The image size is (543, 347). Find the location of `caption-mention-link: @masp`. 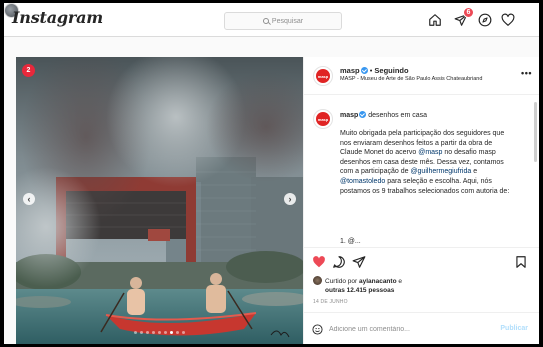

caption-mention-link: @masp is located at coordinates (430, 152).